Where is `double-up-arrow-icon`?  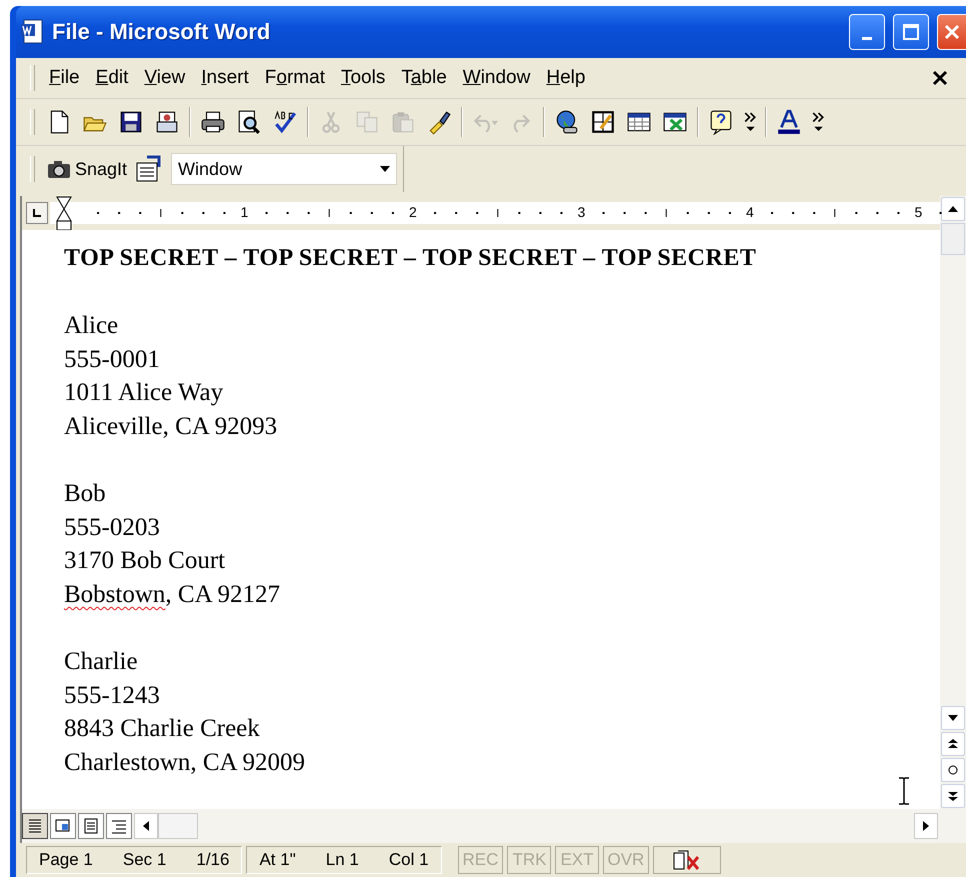 double-up-arrow-icon is located at coordinates (953, 744).